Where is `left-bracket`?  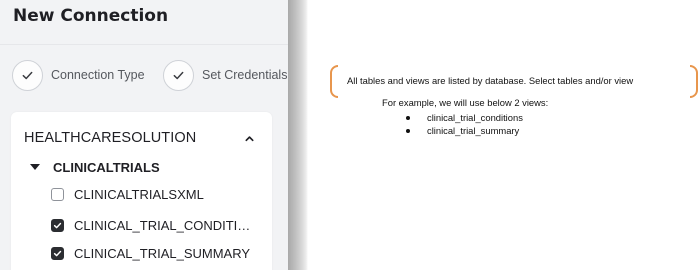
left-bracket is located at coordinates (334, 81).